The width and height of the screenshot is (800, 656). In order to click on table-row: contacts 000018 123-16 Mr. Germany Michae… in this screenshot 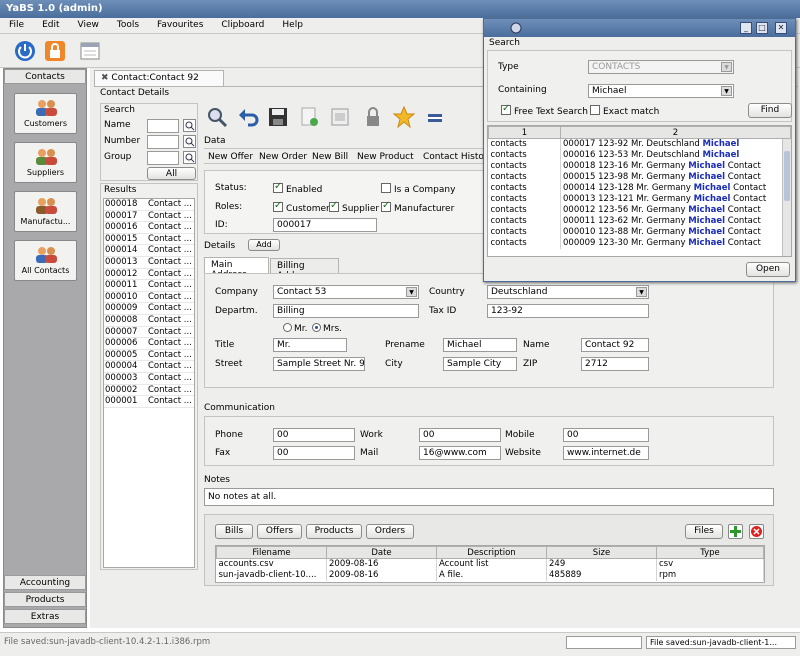, I will do `click(639, 166)`.